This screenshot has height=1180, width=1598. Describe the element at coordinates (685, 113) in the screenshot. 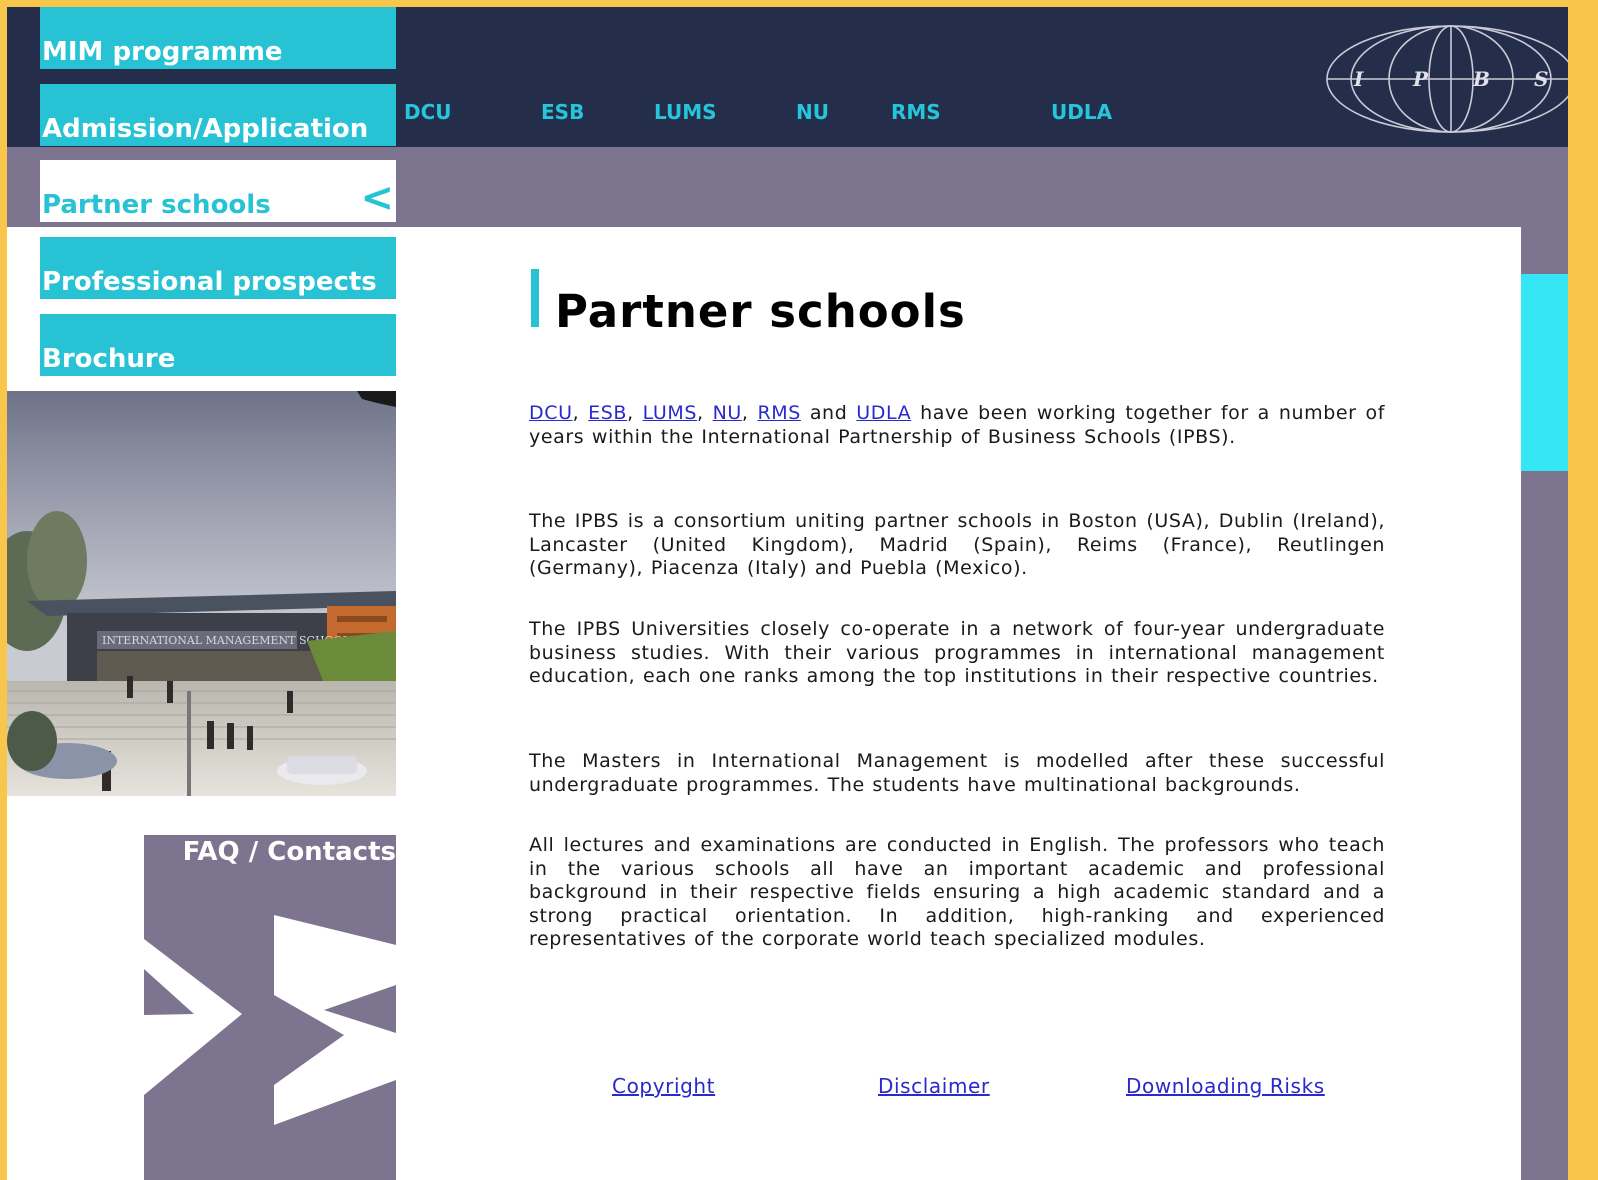

I see `topnav-lums: LUMS` at that location.